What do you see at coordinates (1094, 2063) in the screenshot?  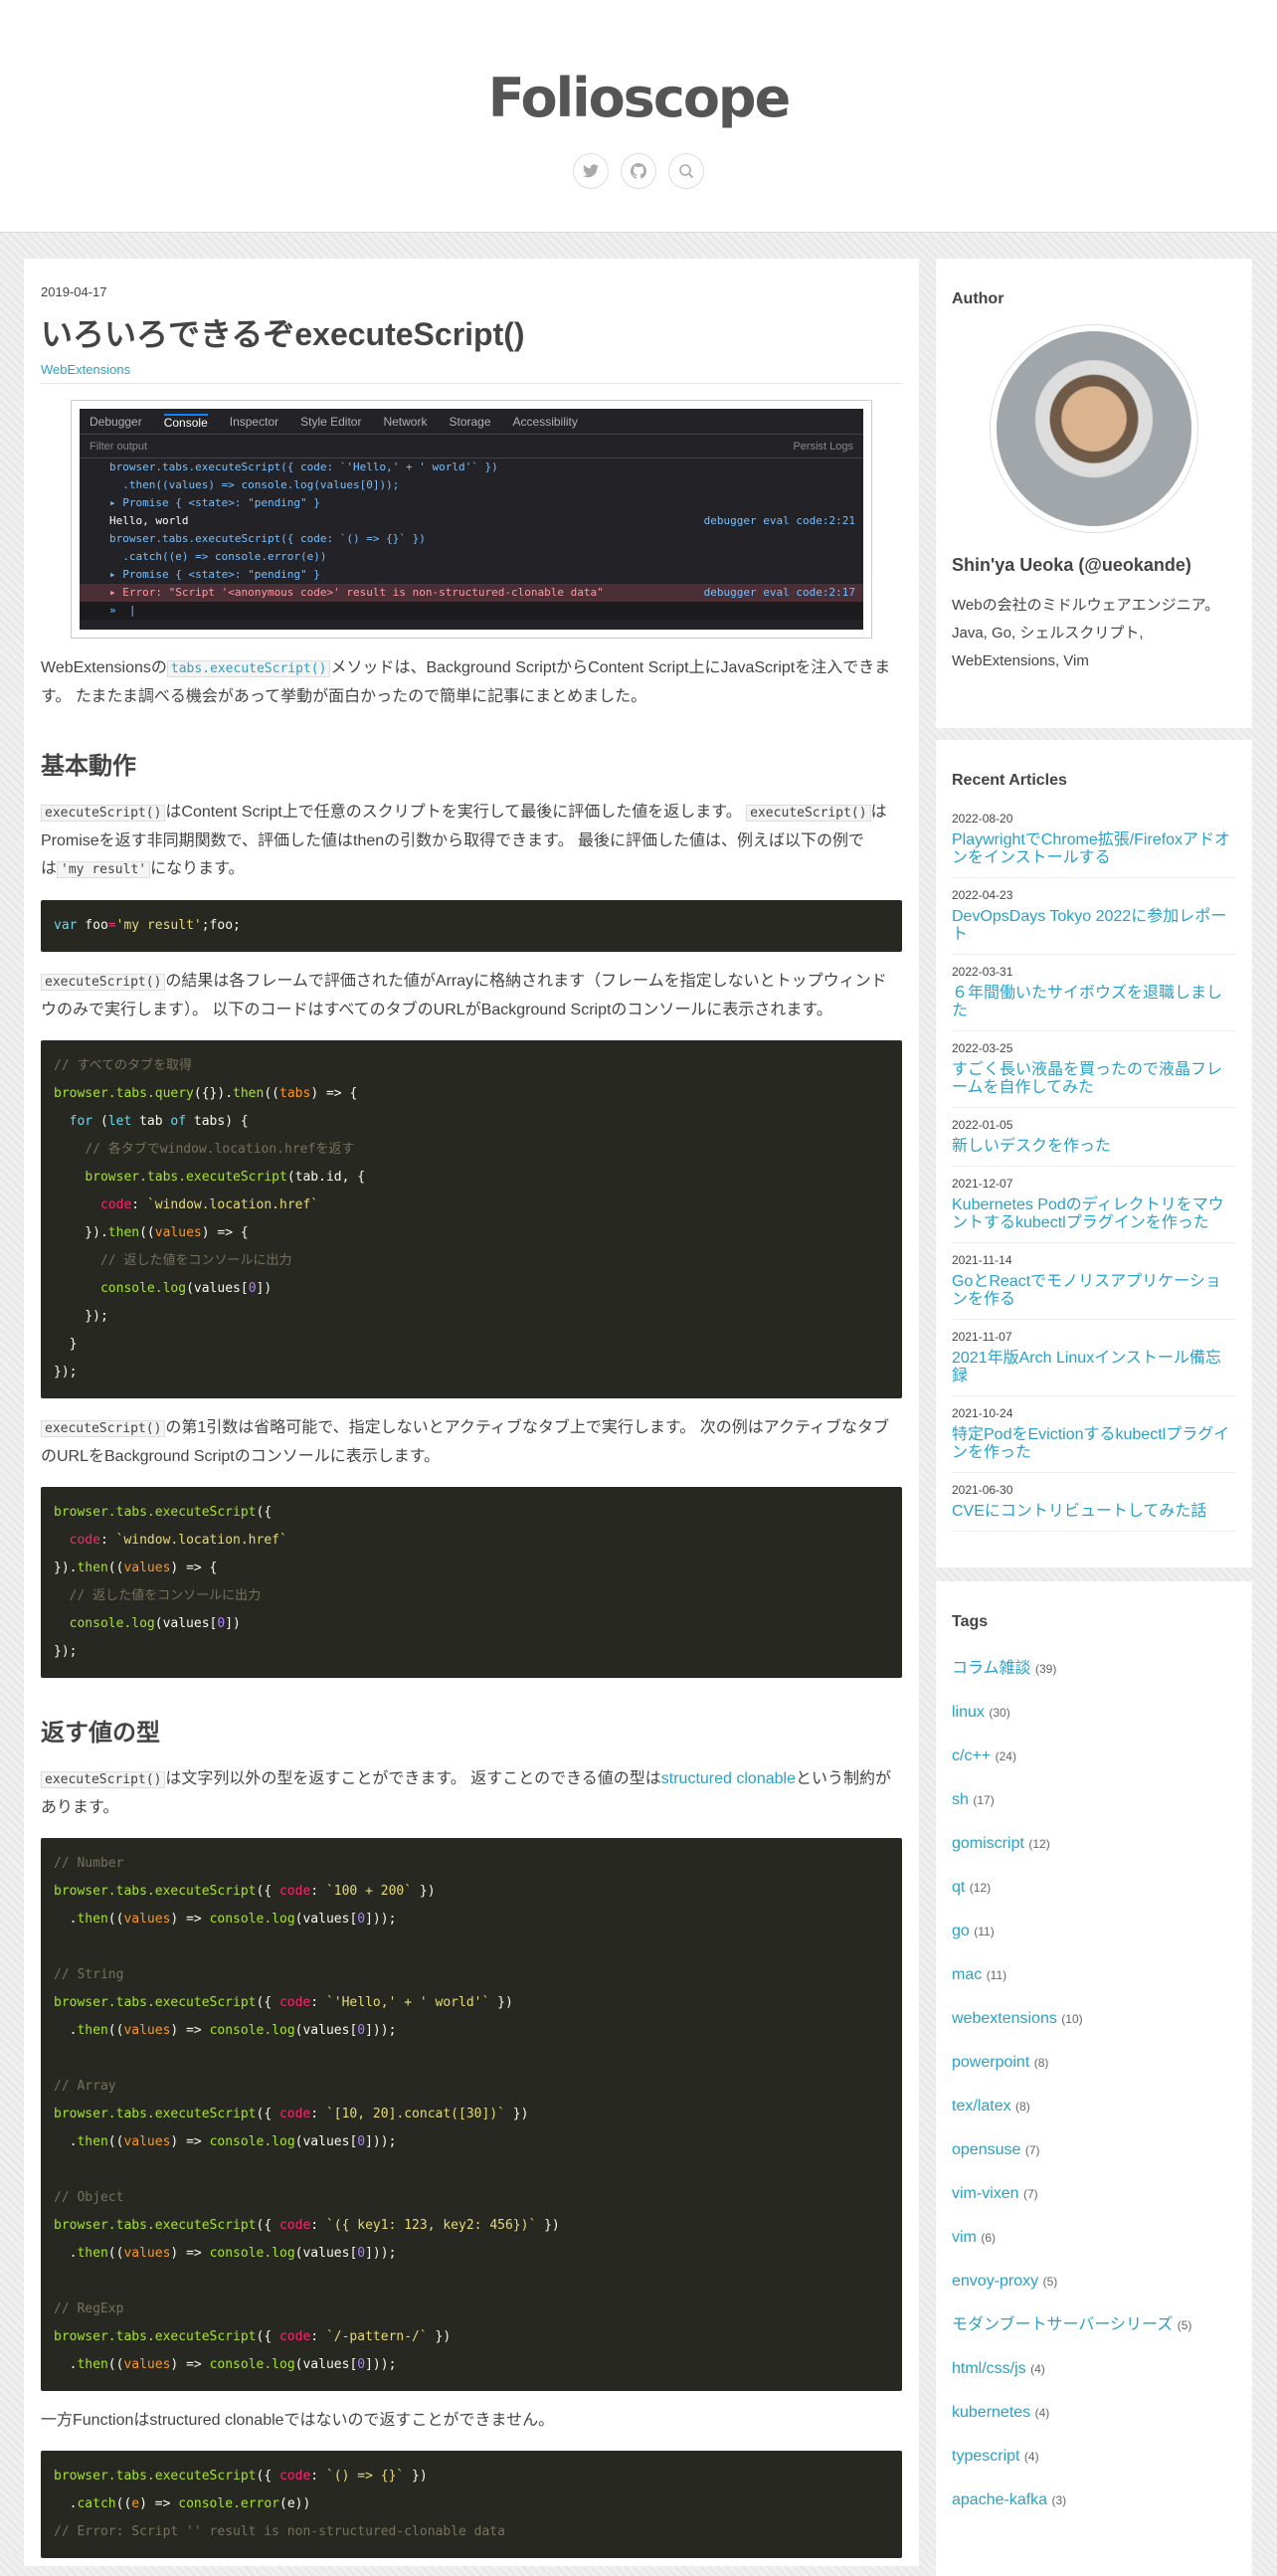 I see `tag-item: powerpoint (8)` at bounding box center [1094, 2063].